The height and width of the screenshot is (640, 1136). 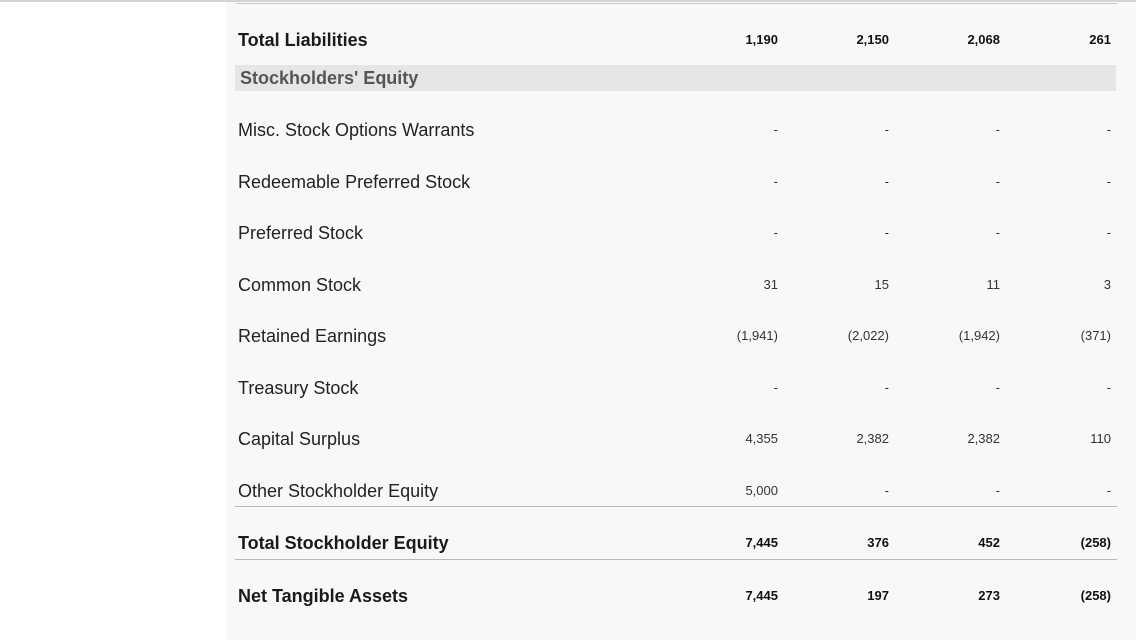 I want to click on row-label: Total Liabilities, so click(x=303, y=40).